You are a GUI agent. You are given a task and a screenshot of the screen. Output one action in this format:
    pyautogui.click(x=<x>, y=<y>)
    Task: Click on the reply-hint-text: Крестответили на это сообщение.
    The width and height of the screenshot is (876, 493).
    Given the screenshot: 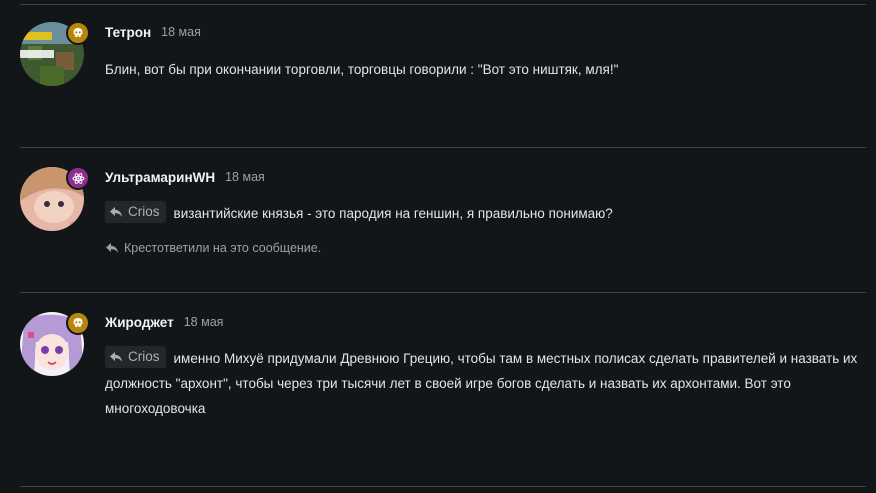 What is the action you would take?
    pyautogui.click(x=222, y=248)
    